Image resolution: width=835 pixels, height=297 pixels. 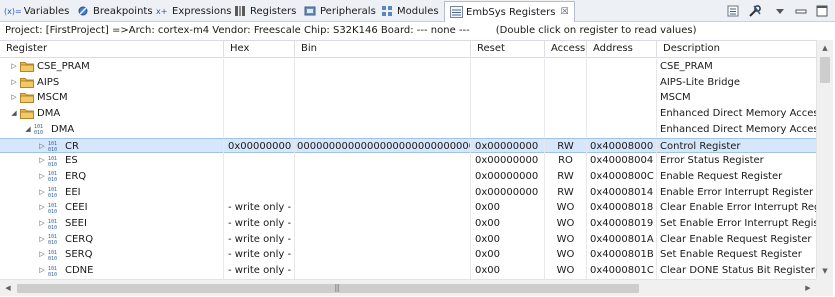 I want to click on horizontal-scrollbar: ◀ ||| ▶, so click(x=408, y=287).